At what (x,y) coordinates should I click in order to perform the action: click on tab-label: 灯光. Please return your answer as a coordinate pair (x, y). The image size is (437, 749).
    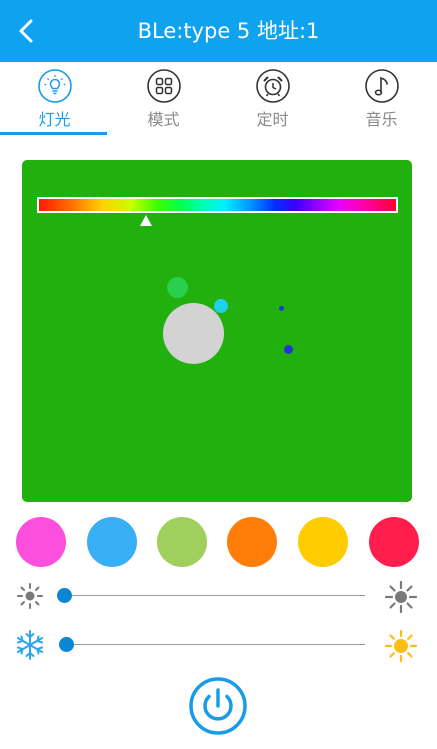
    Looking at the image, I should click on (54, 119).